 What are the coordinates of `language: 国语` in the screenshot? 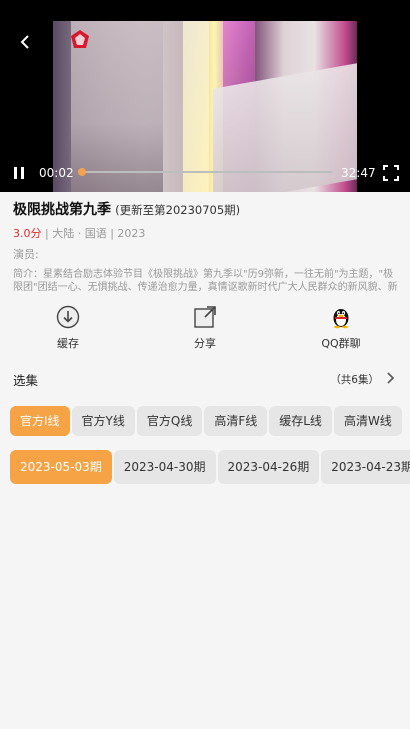 It's located at (95, 233).